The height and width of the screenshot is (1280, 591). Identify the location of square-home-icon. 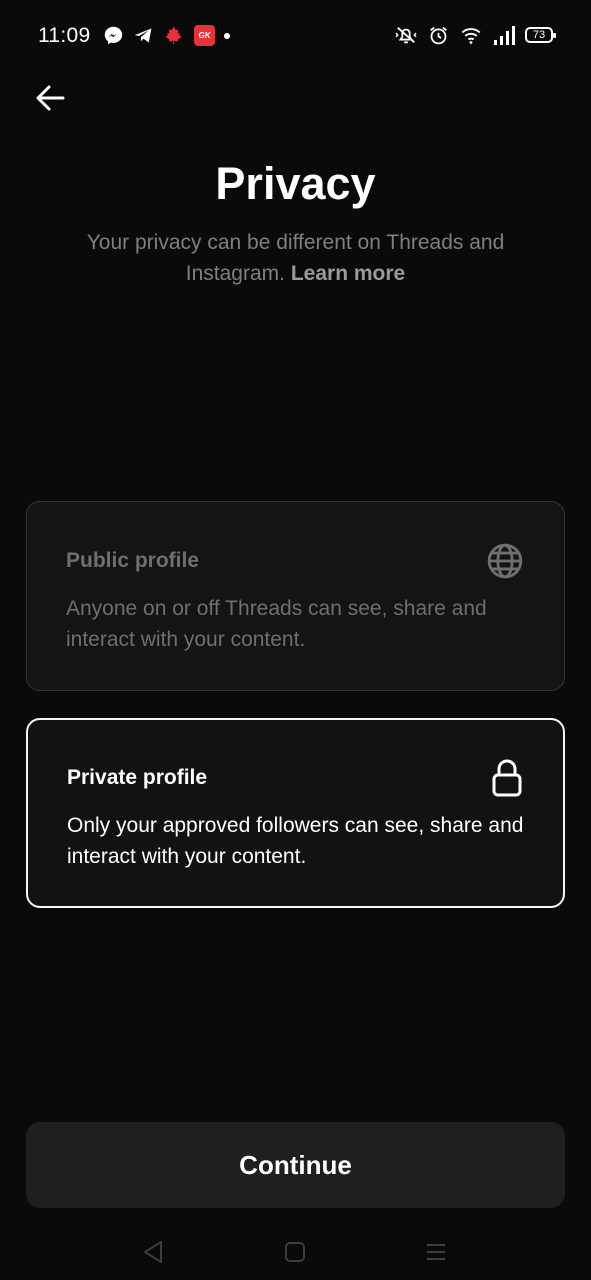
(295, 1252).